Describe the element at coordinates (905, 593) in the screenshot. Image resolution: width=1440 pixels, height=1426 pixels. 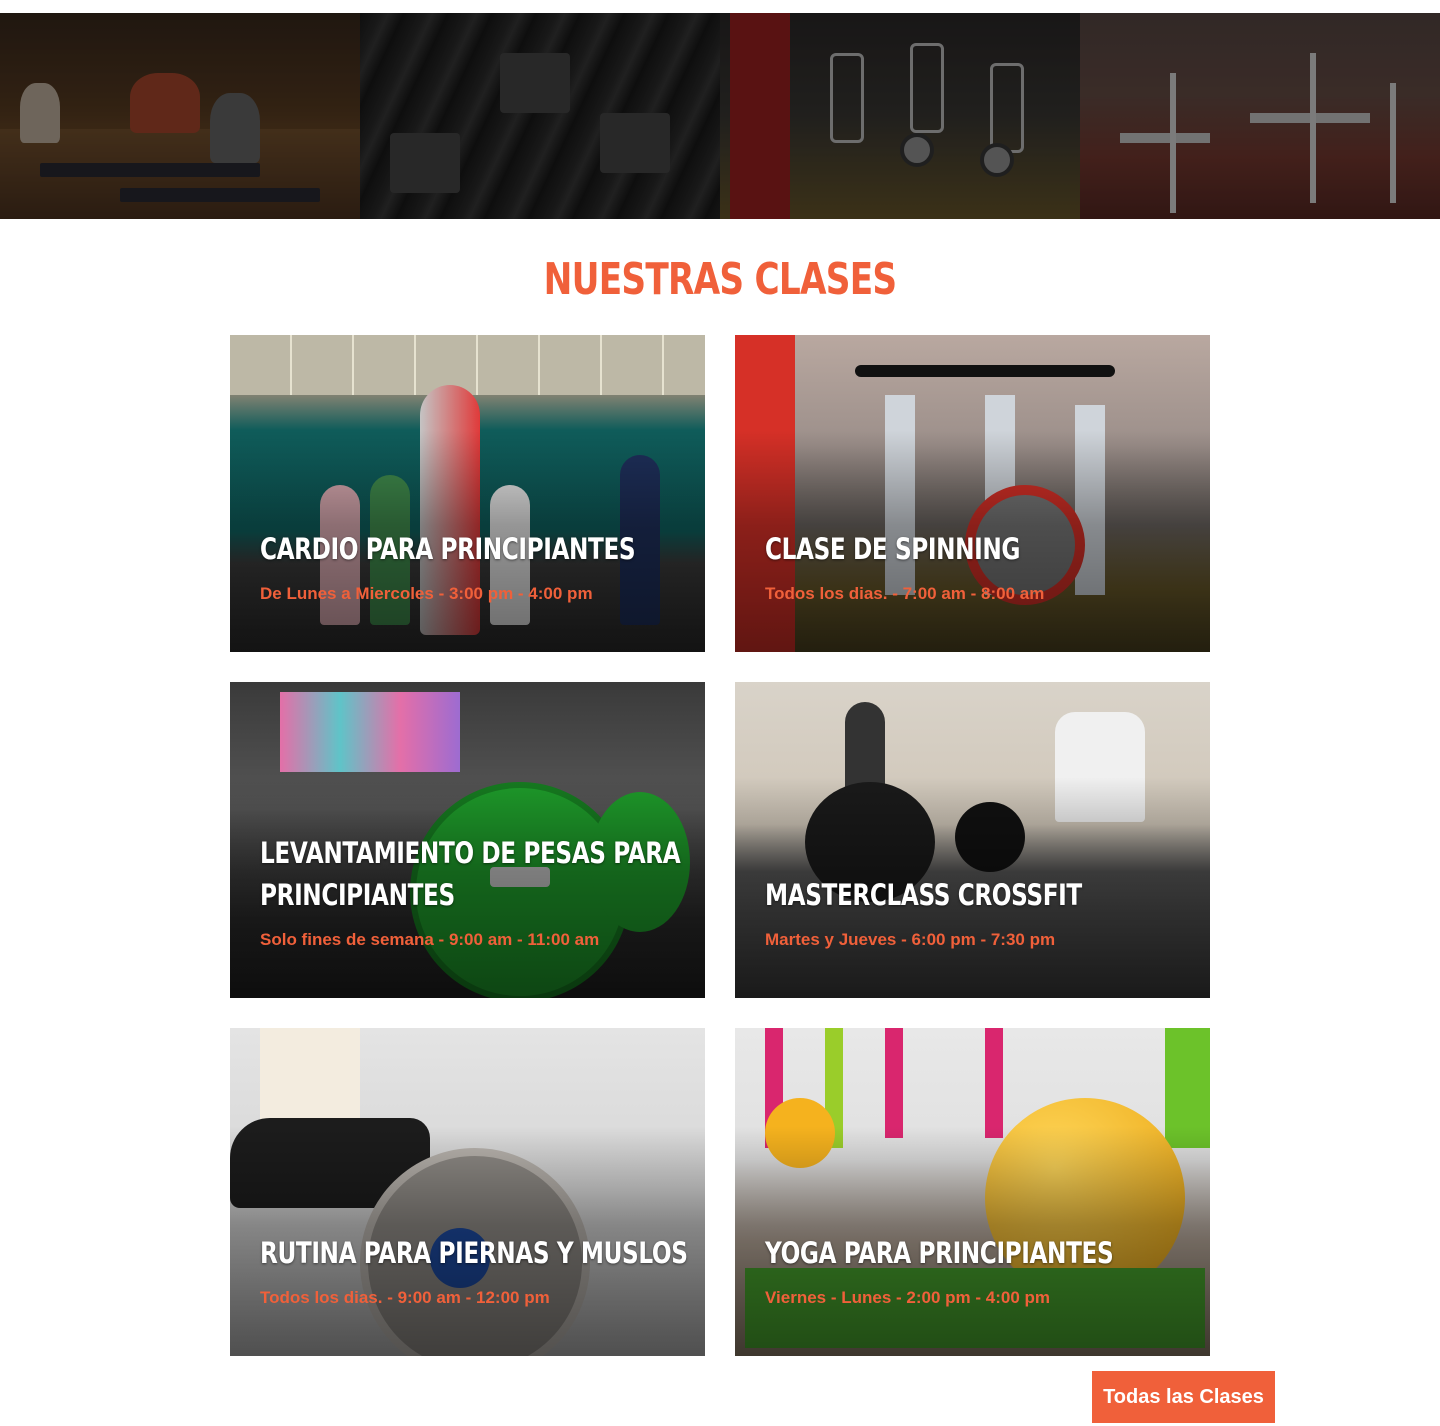
I see `class-schedule: Todos los dias. - 7:00 am - 8:00 am` at that location.